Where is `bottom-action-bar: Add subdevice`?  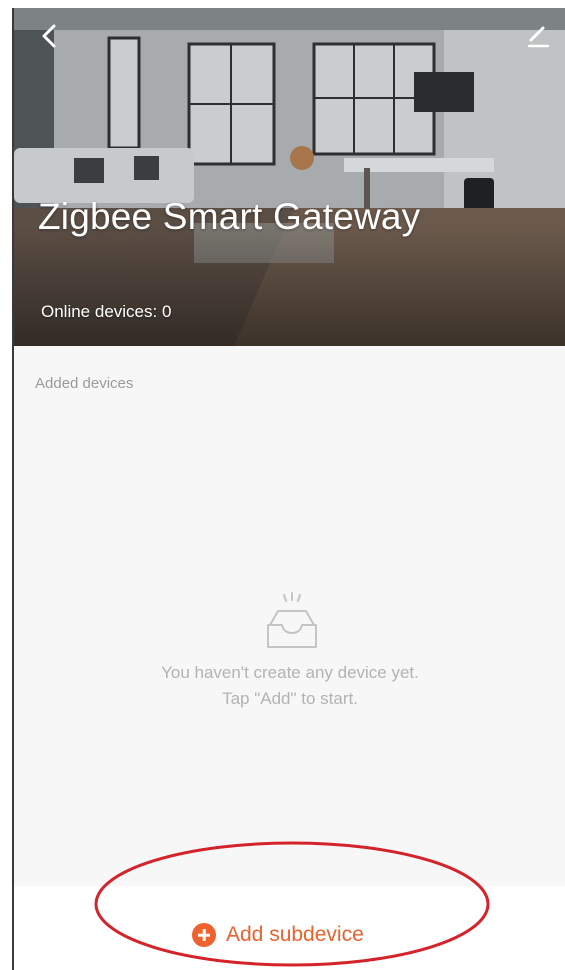
bottom-action-bar: Add subdevice is located at coordinates (289, 928).